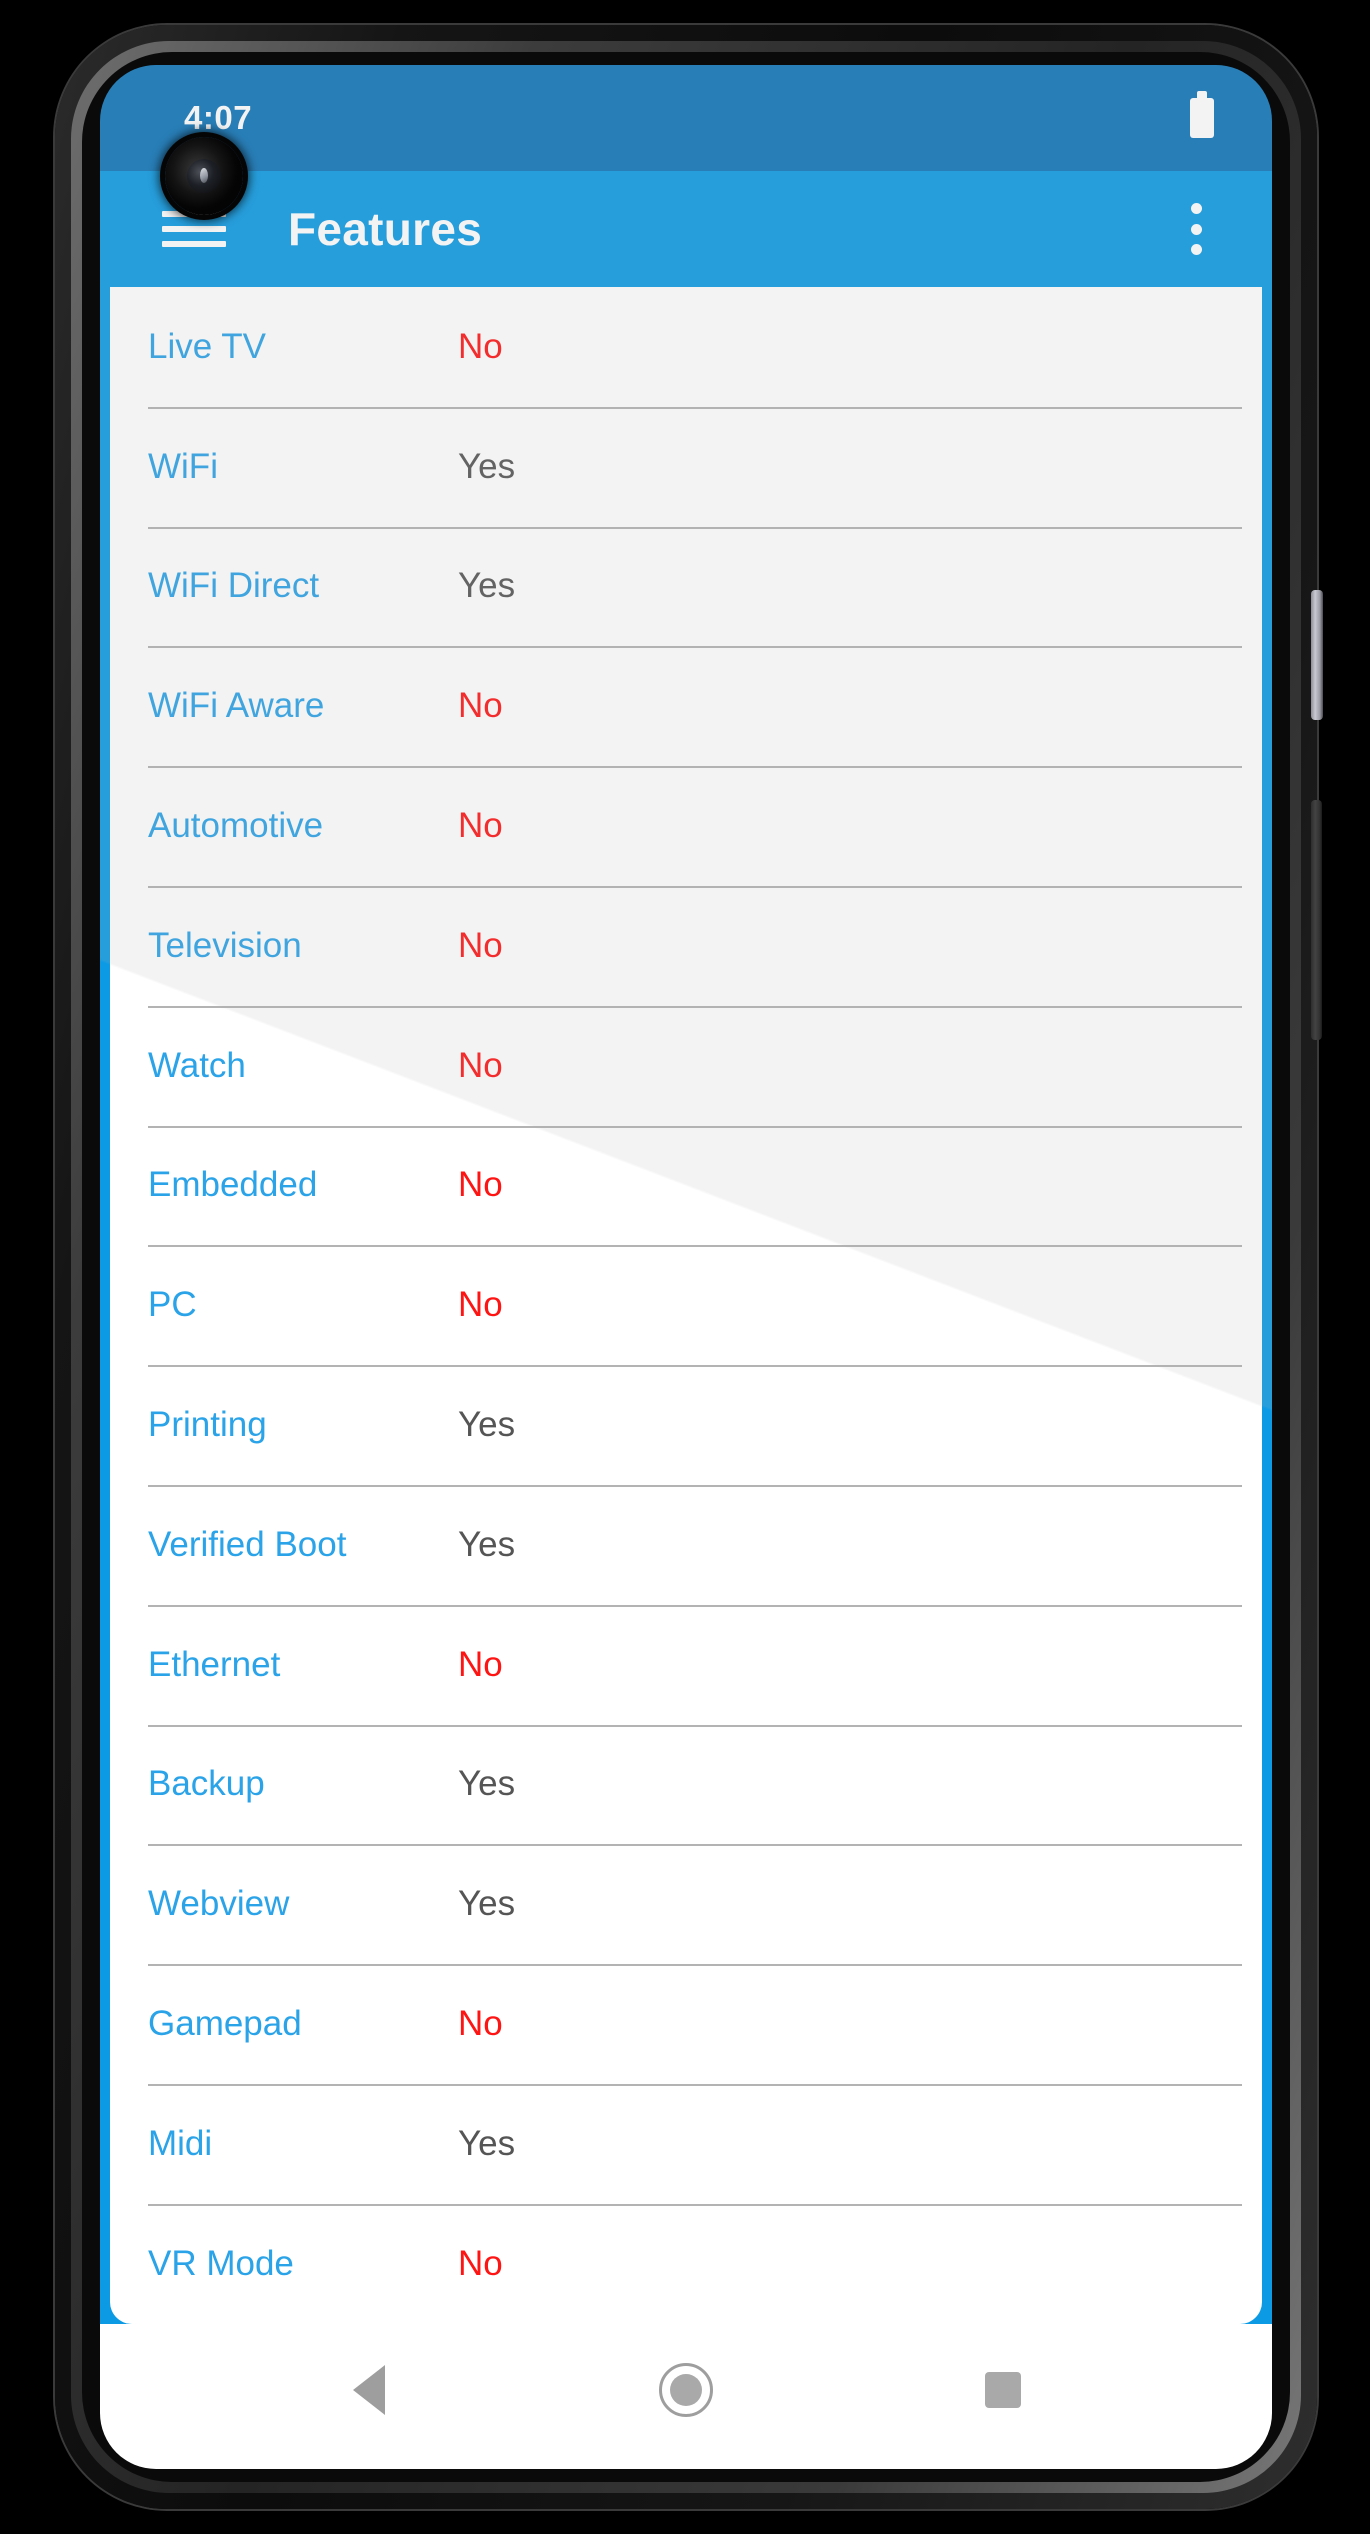  Describe the element at coordinates (686, 1664) in the screenshot. I see `feature-row: Ethernet No` at that location.